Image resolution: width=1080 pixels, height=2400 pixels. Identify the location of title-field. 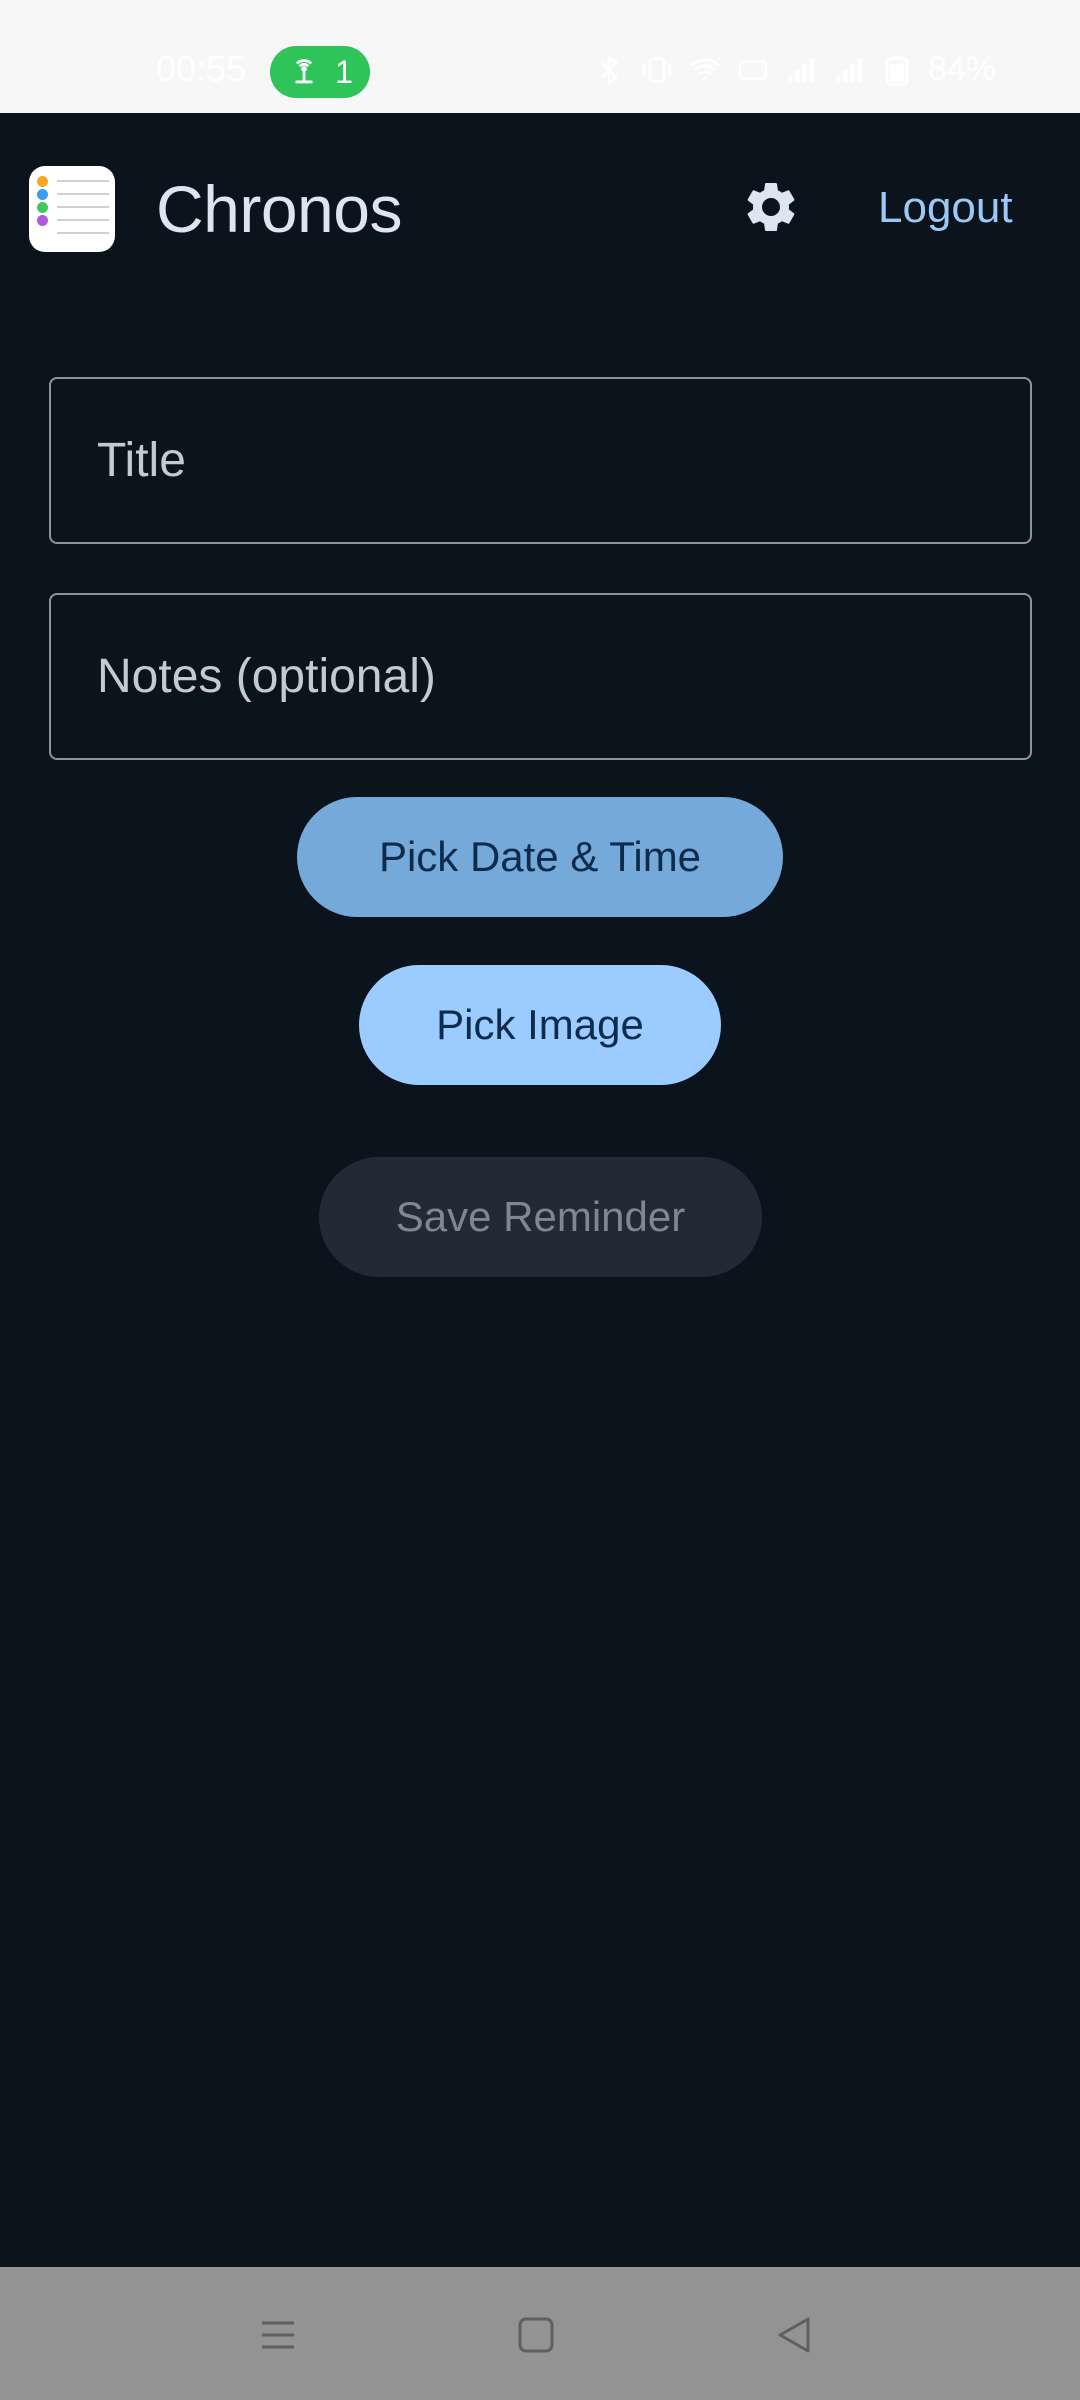
(540, 460).